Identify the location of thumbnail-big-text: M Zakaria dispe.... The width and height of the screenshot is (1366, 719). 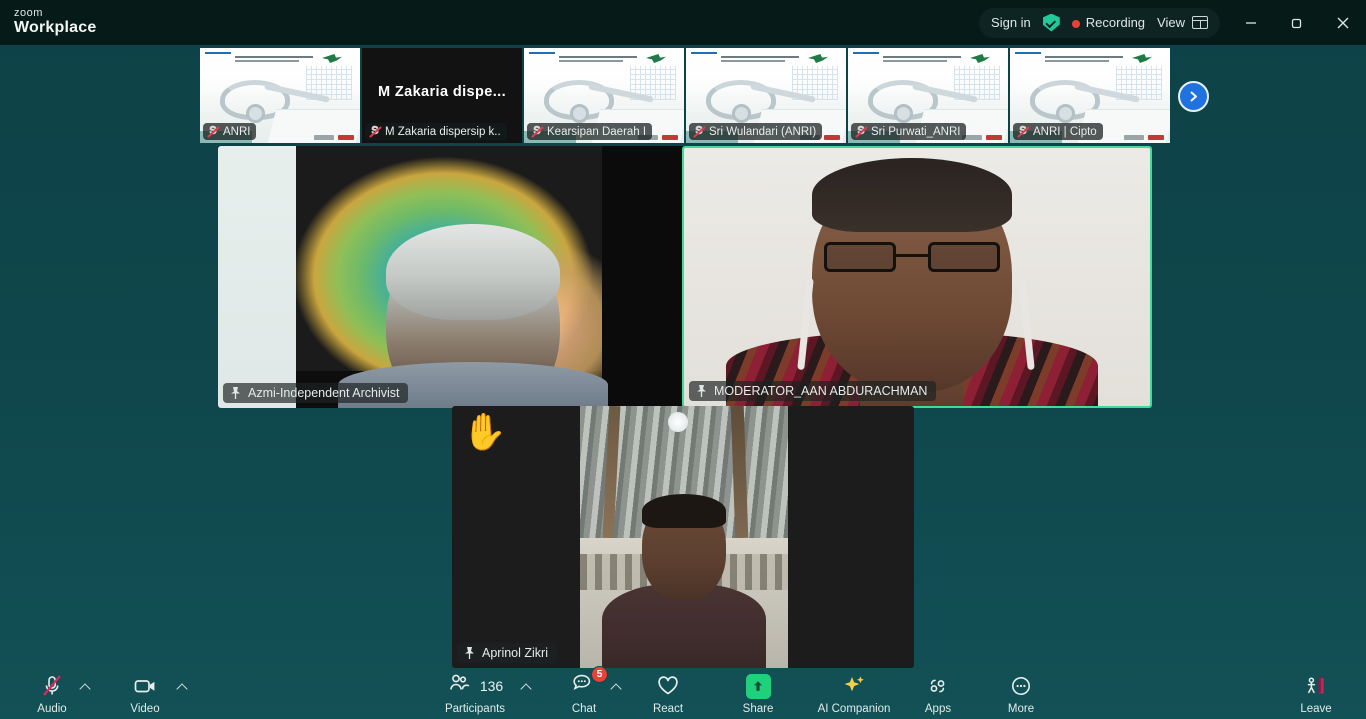
(442, 92).